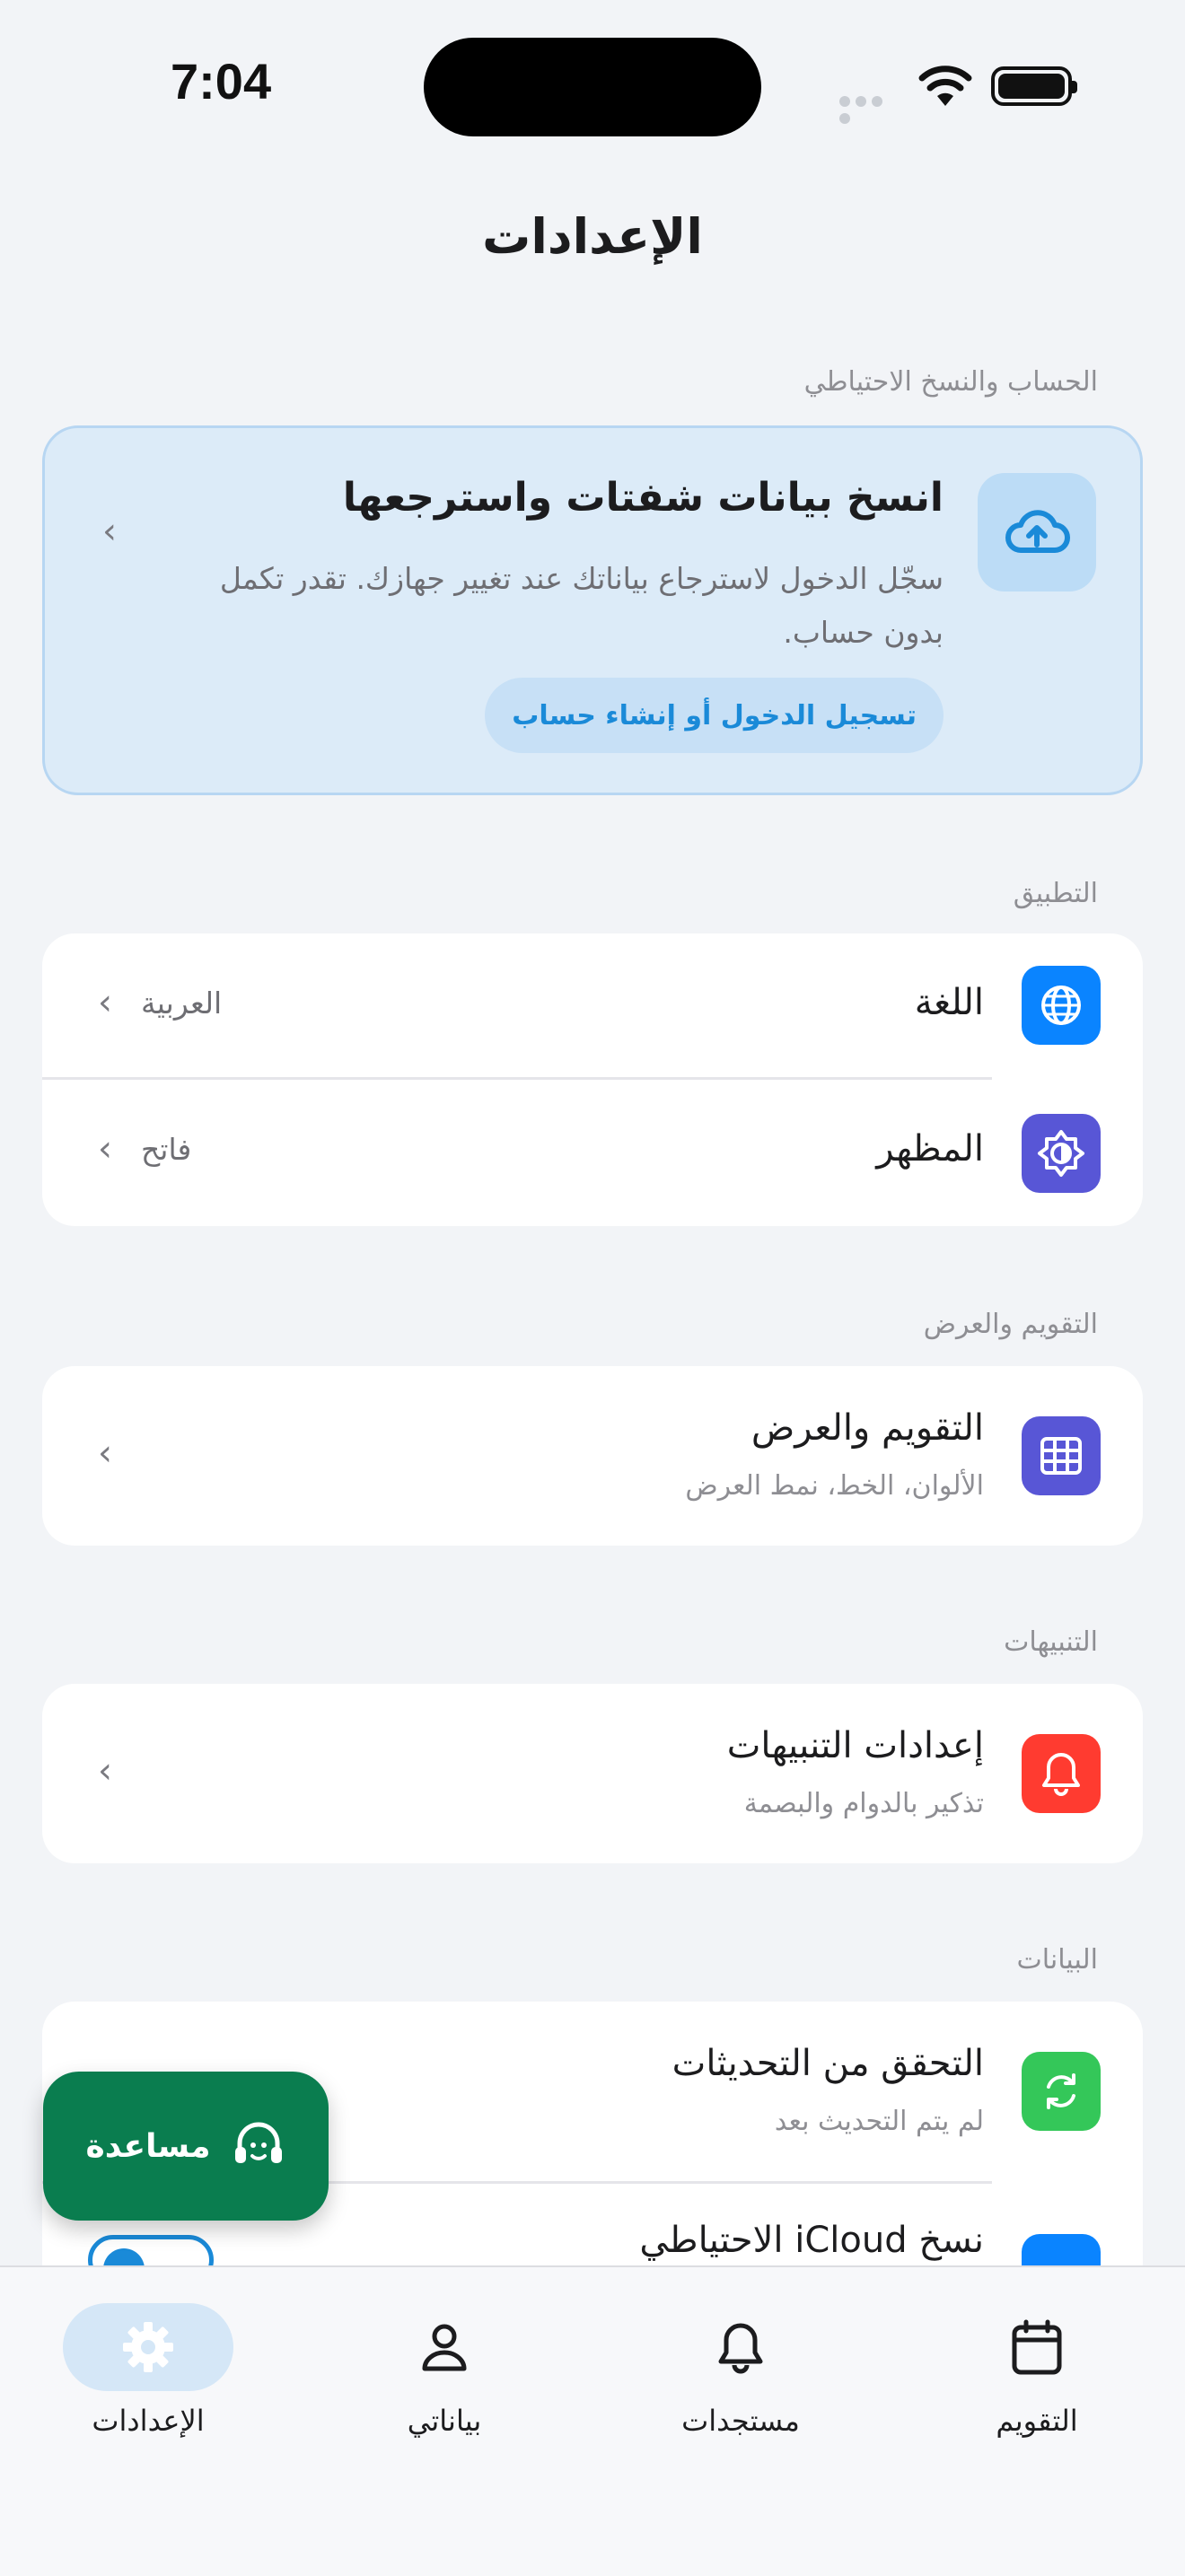 This screenshot has height=2576, width=1185. I want to click on tab-settings: الإعدادات, so click(148, 2370).